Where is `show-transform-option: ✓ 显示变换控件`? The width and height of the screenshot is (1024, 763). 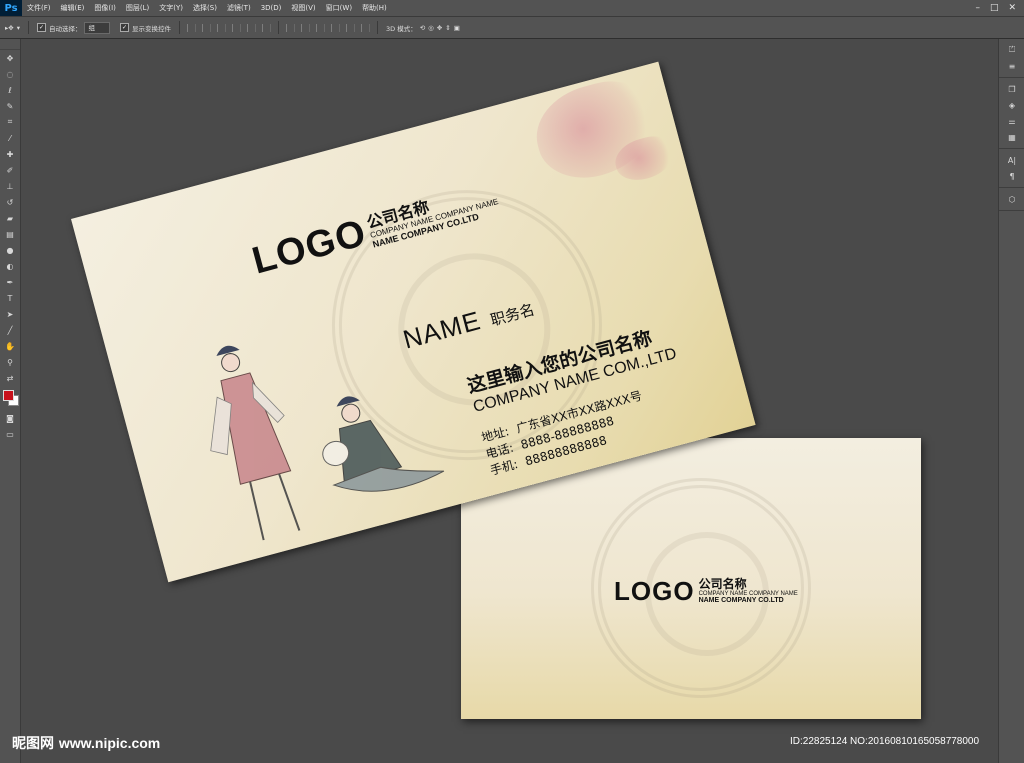
show-transform-option: ✓ 显示变换控件 is located at coordinates (145, 28).